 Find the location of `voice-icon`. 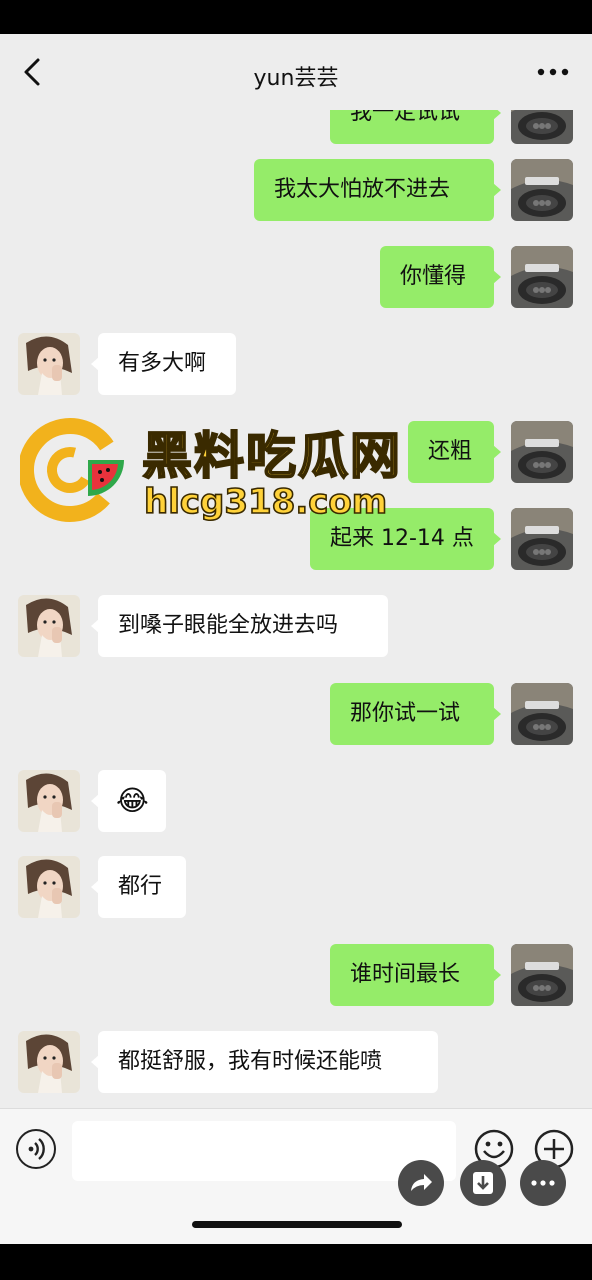

voice-icon is located at coordinates (36, 1149).